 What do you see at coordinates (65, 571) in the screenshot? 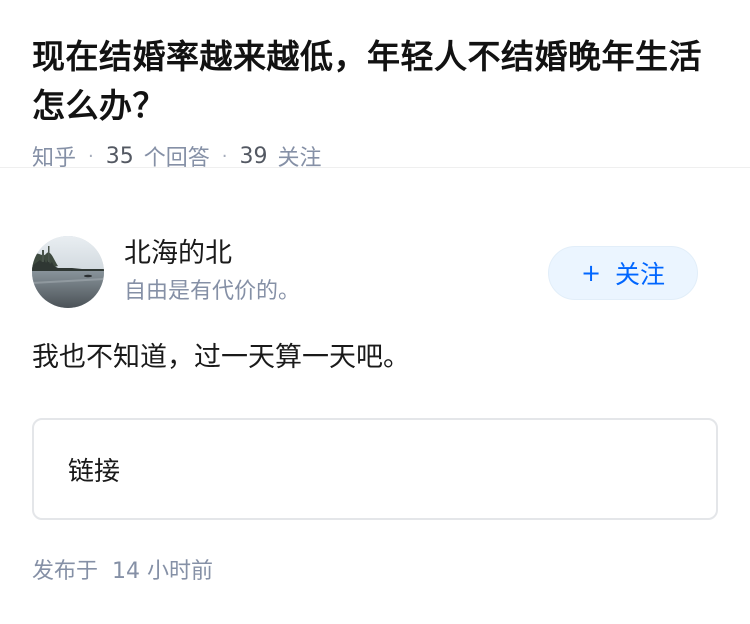
I see `published-prefix: 发布于` at bounding box center [65, 571].